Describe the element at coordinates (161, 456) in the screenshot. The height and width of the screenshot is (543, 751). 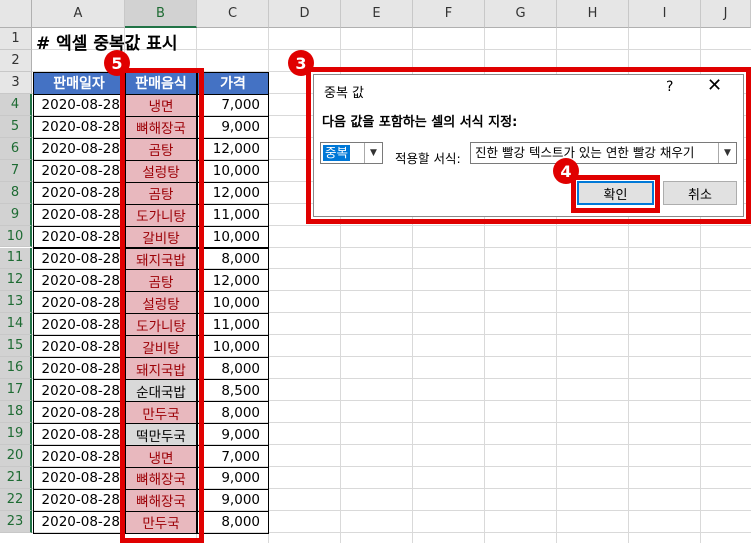
I see `food-cell: 냉면` at that location.